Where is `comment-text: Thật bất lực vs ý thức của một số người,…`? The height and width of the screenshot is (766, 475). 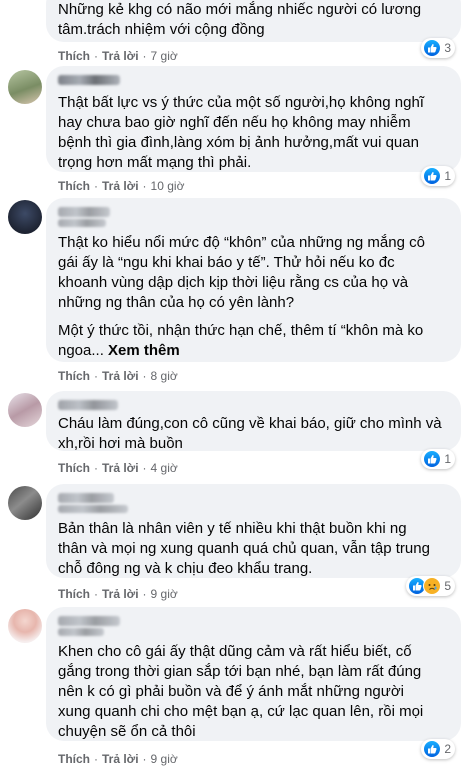 comment-text: Thật bất lực vs ý thức của một số người,… is located at coordinates (241, 132).